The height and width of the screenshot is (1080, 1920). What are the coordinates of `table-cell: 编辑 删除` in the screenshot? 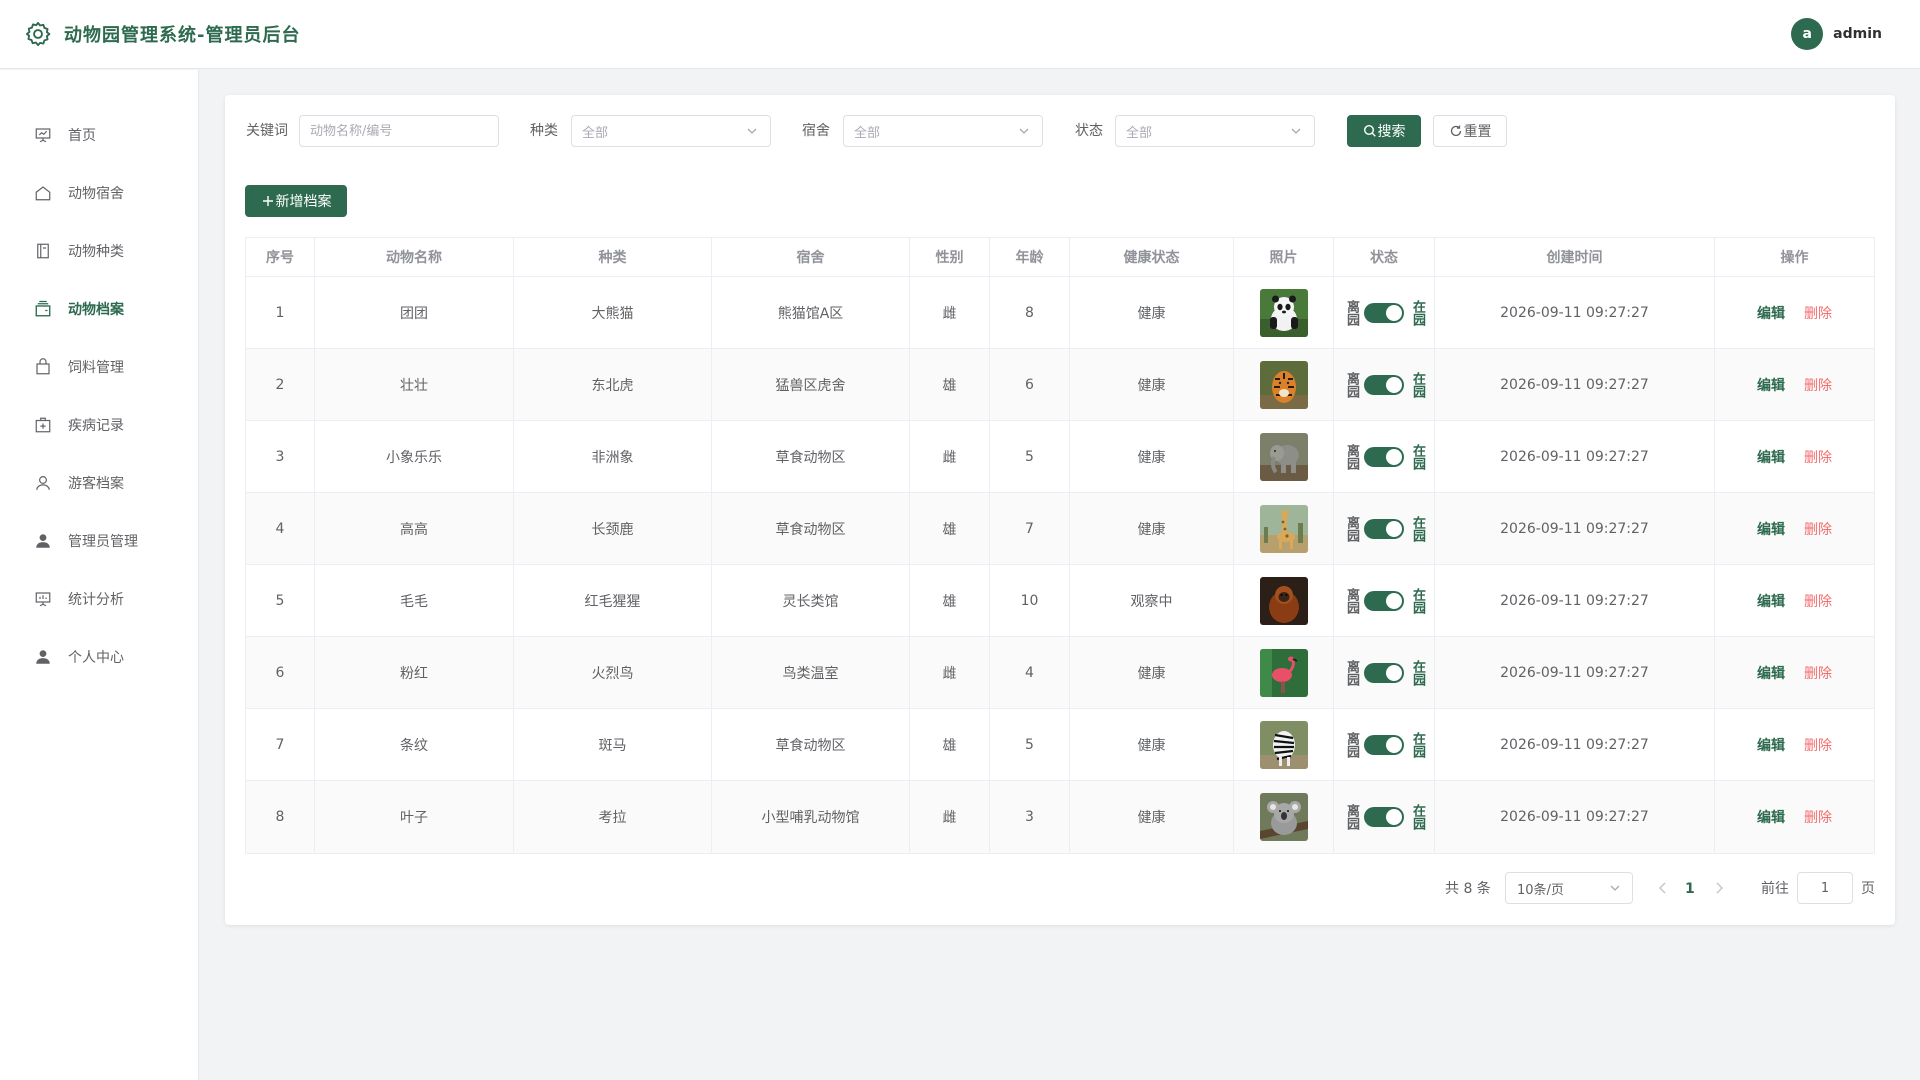 It's located at (1794, 384).